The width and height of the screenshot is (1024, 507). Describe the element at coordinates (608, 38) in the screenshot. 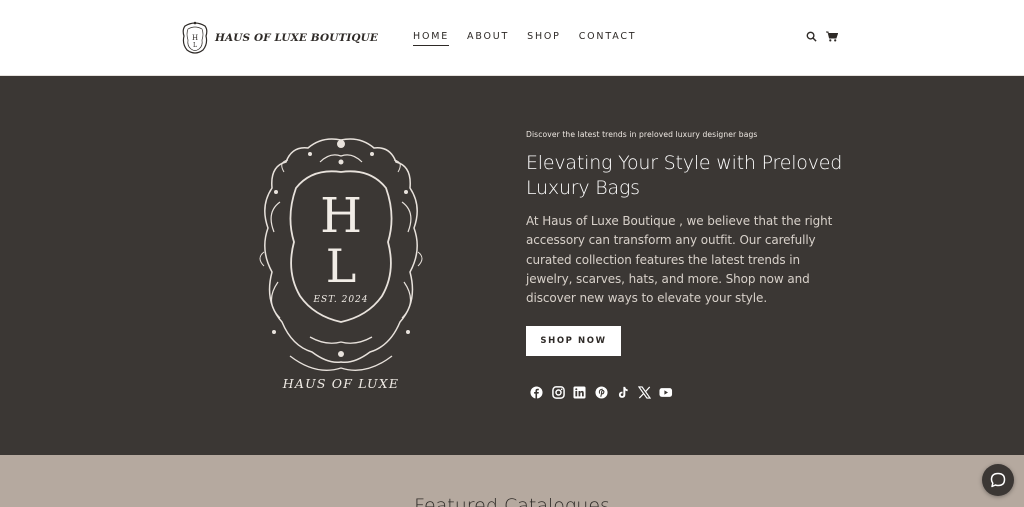

I see `nav-contact: CONTACT` at that location.